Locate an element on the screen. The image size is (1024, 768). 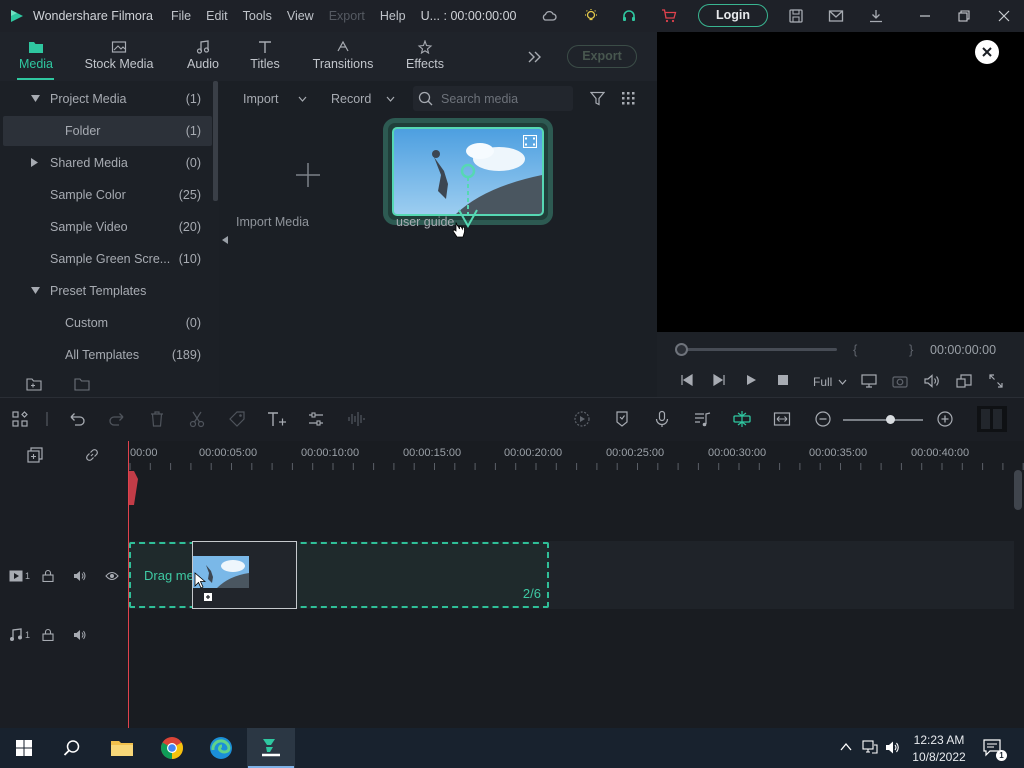
chevron-double-right-icon is located at coordinates (535, 57).